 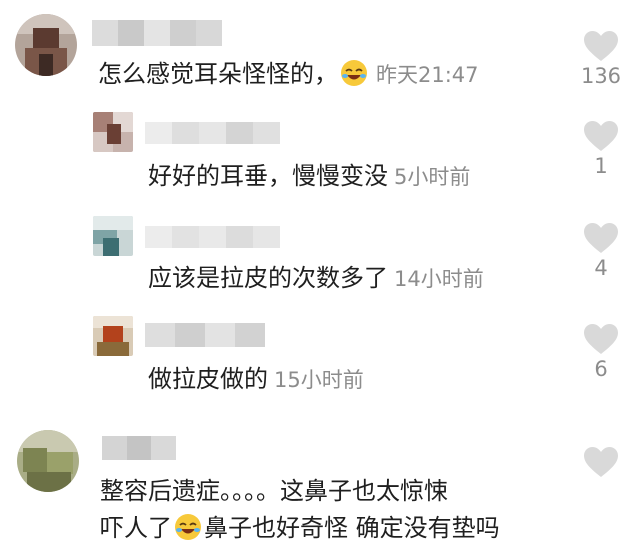 I want to click on like-button: 136, so click(x=601, y=59).